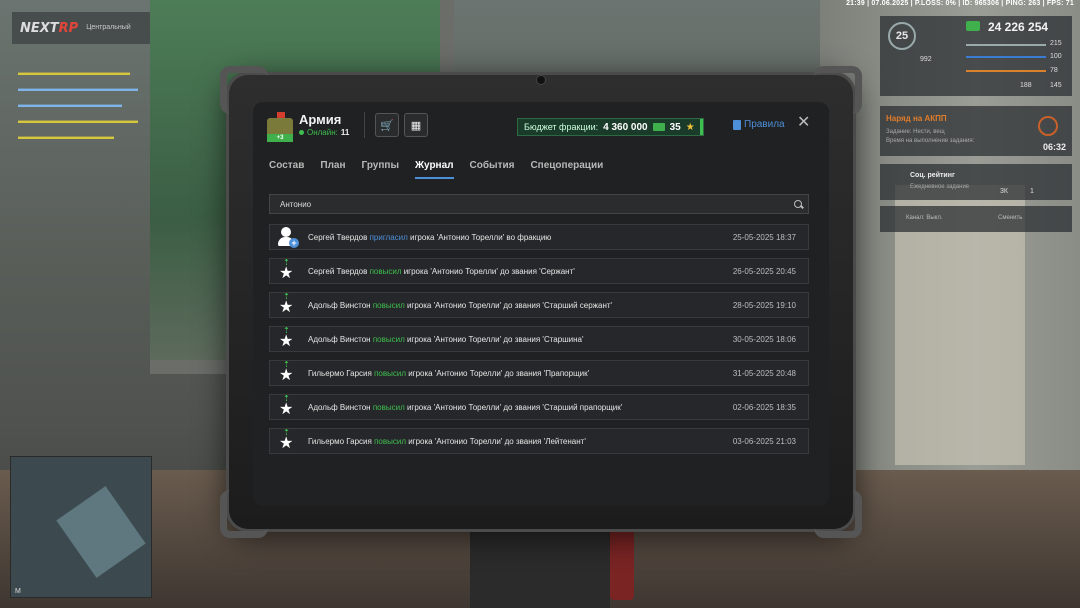  What do you see at coordinates (737, 124) in the screenshot?
I see `book-icon` at bounding box center [737, 124].